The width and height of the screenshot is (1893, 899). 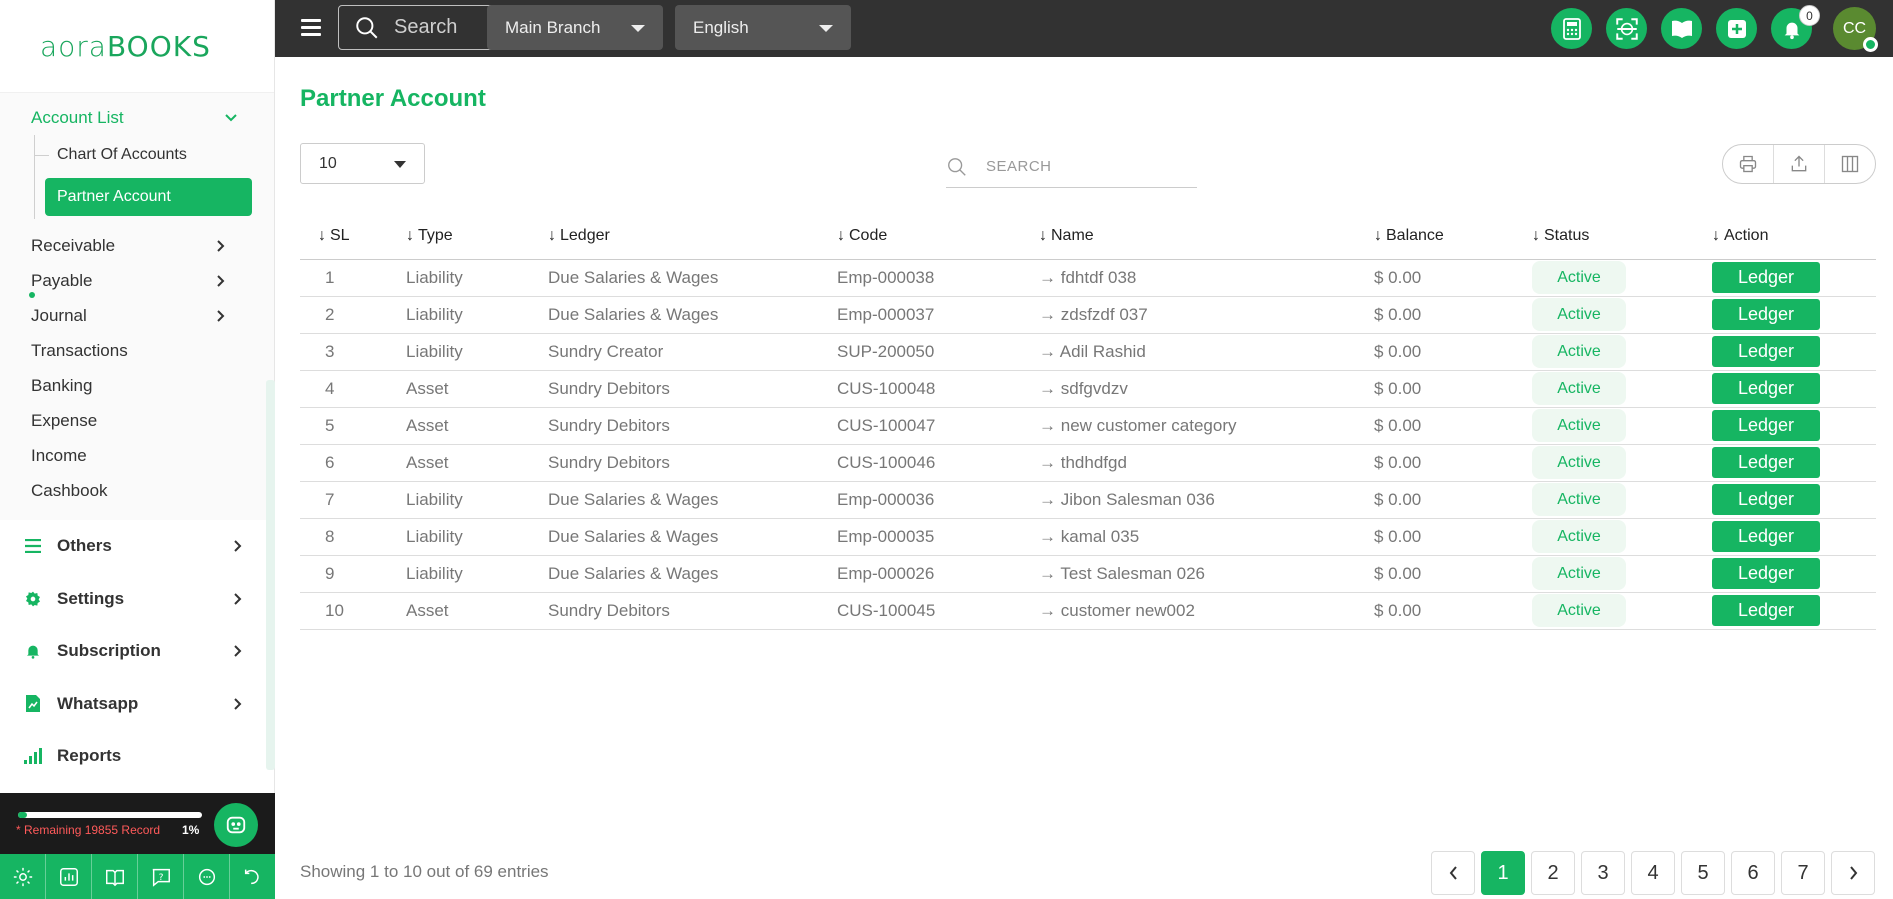 I want to click on branch-select: Main Branch, so click(x=575, y=27).